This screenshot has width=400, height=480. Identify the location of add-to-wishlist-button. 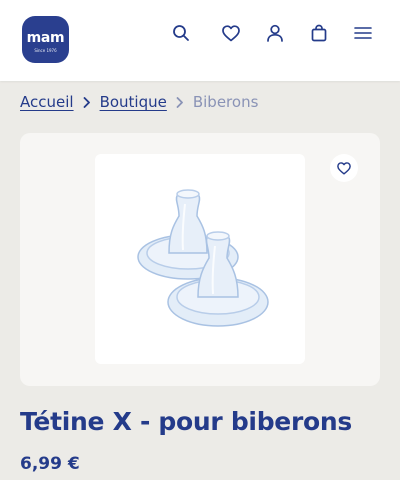
(344, 168).